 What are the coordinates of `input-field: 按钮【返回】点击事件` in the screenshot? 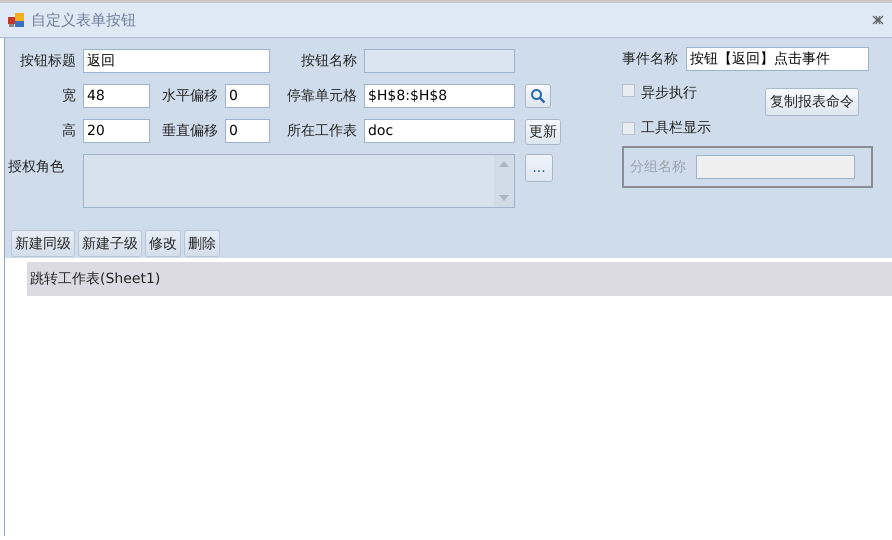 It's located at (777, 59).